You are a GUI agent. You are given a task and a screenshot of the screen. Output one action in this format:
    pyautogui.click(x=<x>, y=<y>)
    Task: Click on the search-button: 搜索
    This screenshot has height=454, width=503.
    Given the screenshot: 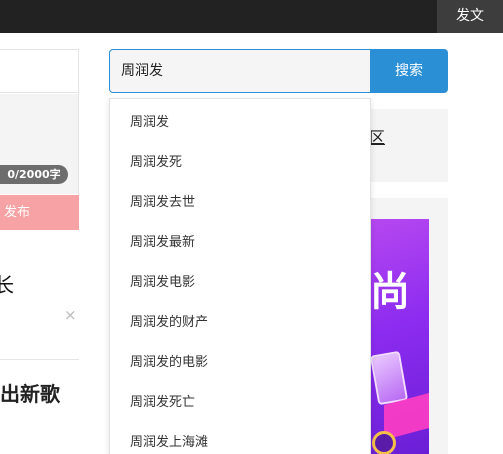 What is the action you would take?
    pyautogui.click(x=409, y=71)
    